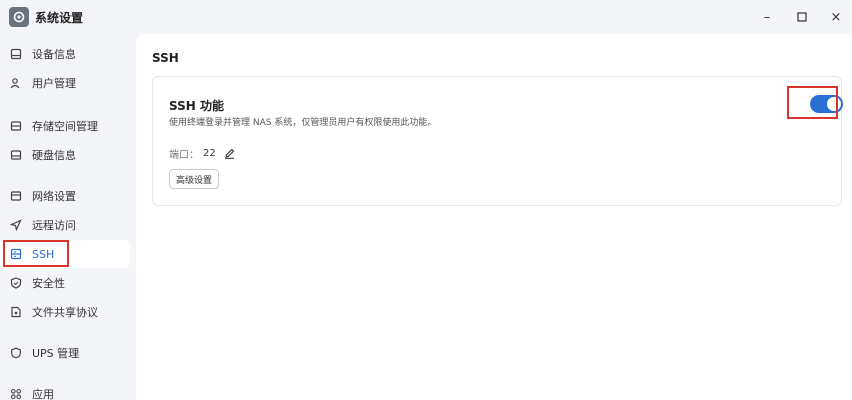 The width and height of the screenshot is (852, 400). Describe the element at coordinates (48, 283) in the screenshot. I see `sidebar-item-label: 安全性` at that location.